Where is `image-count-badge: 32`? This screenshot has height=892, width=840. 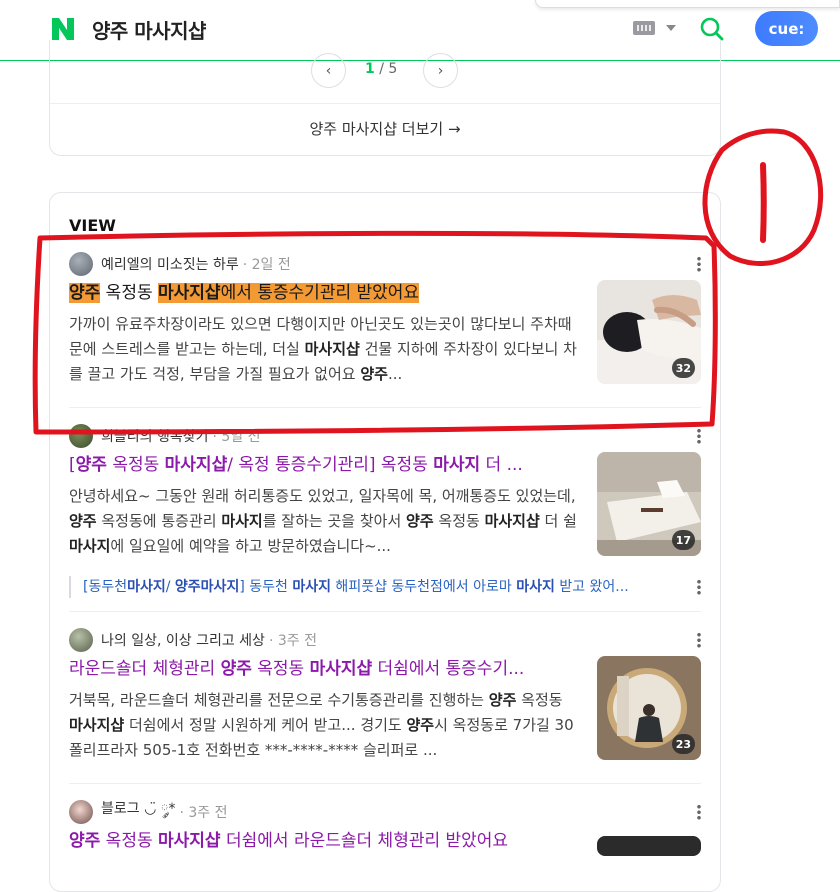
image-count-badge: 32 is located at coordinates (683, 368).